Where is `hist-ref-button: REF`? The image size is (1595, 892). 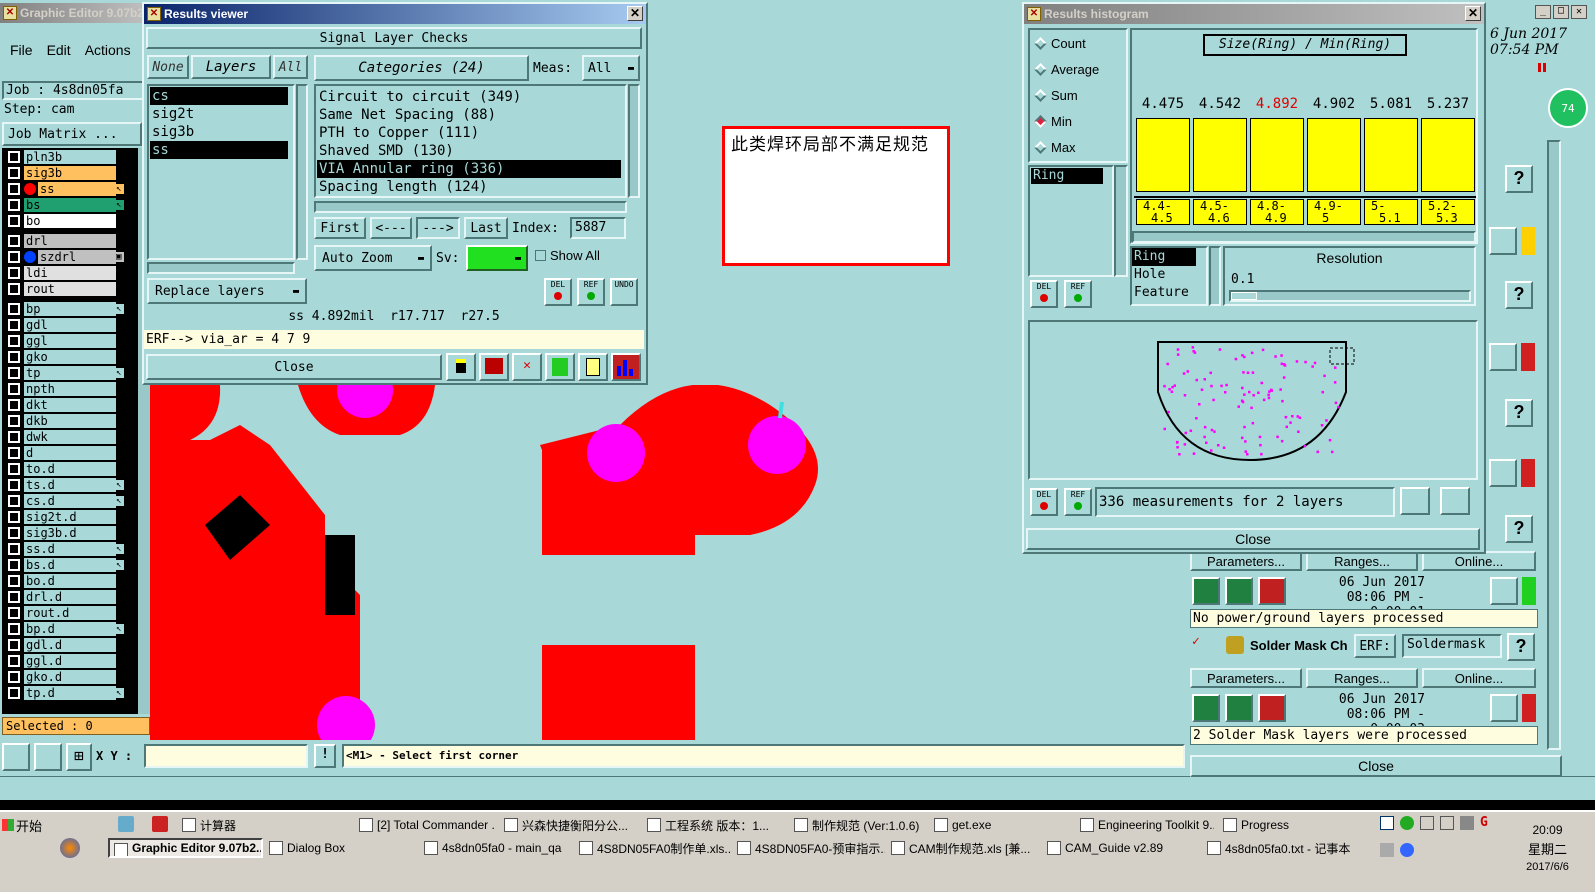 hist-ref-button: REF is located at coordinates (1078, 294).